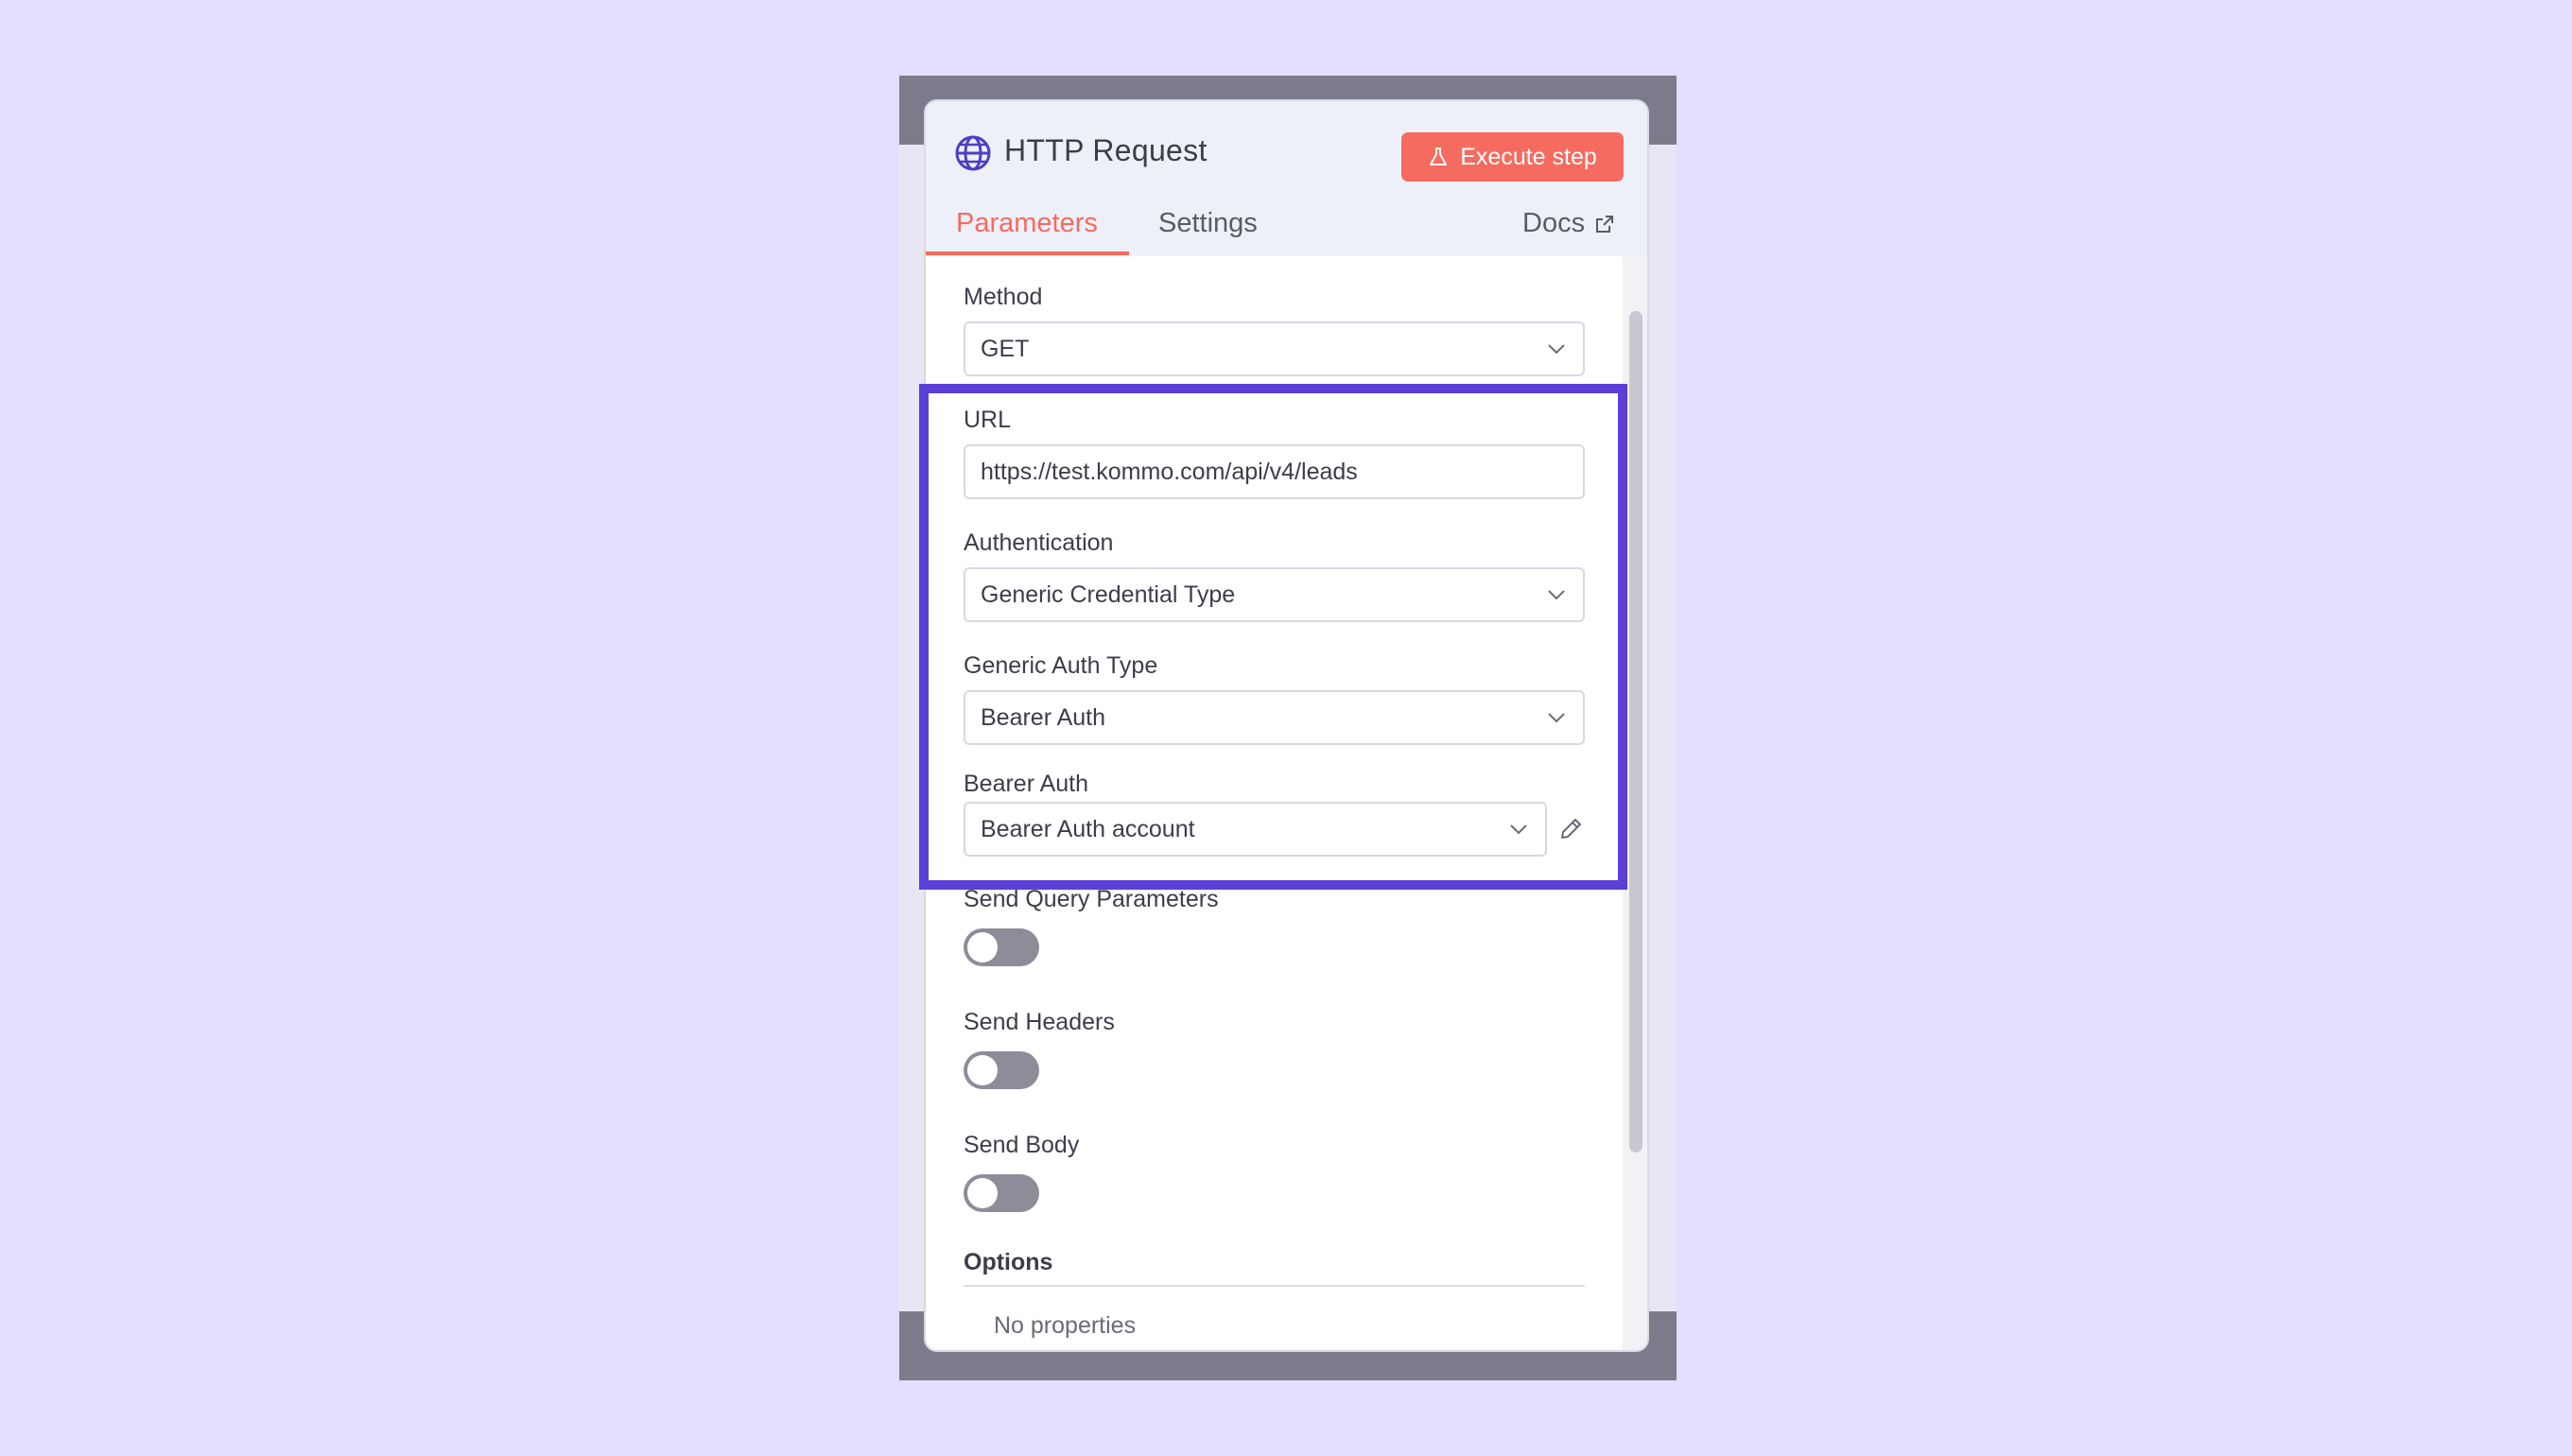 The image size is (2572, 1456). What do you see at coordinates (1091, 899) in the screenshot?
I see `send-query-parameters-label: Send Query Parameters` at bounding box center [1091, 899].